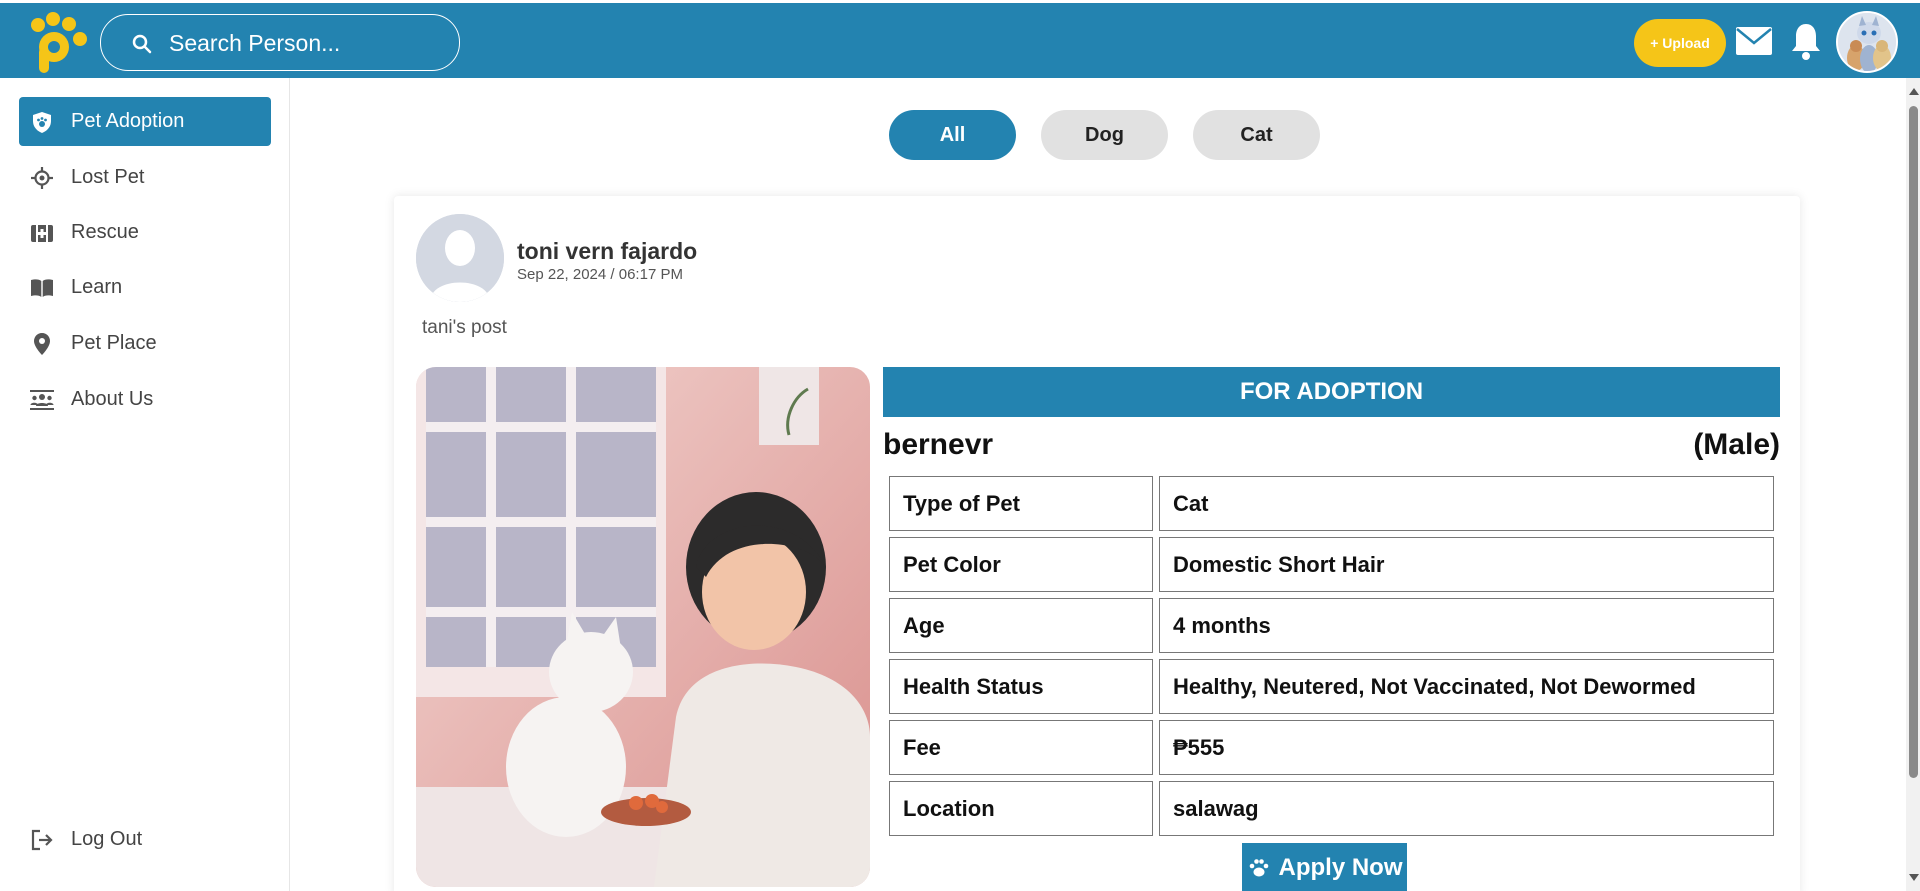 Image resolution: width=1920 pixels, height=891 pixels. Describe the element at coordinates (1258, 868) in the screenshot. I see `paw-icon` at that location.